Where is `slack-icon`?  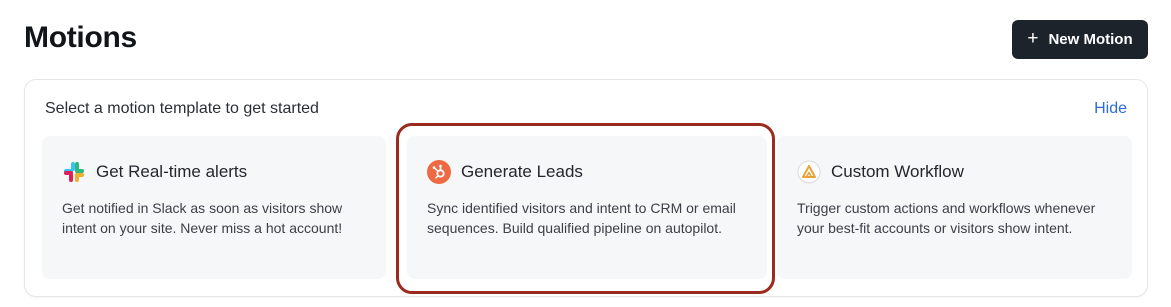
slack-icon is located at coordinates (74, 172).